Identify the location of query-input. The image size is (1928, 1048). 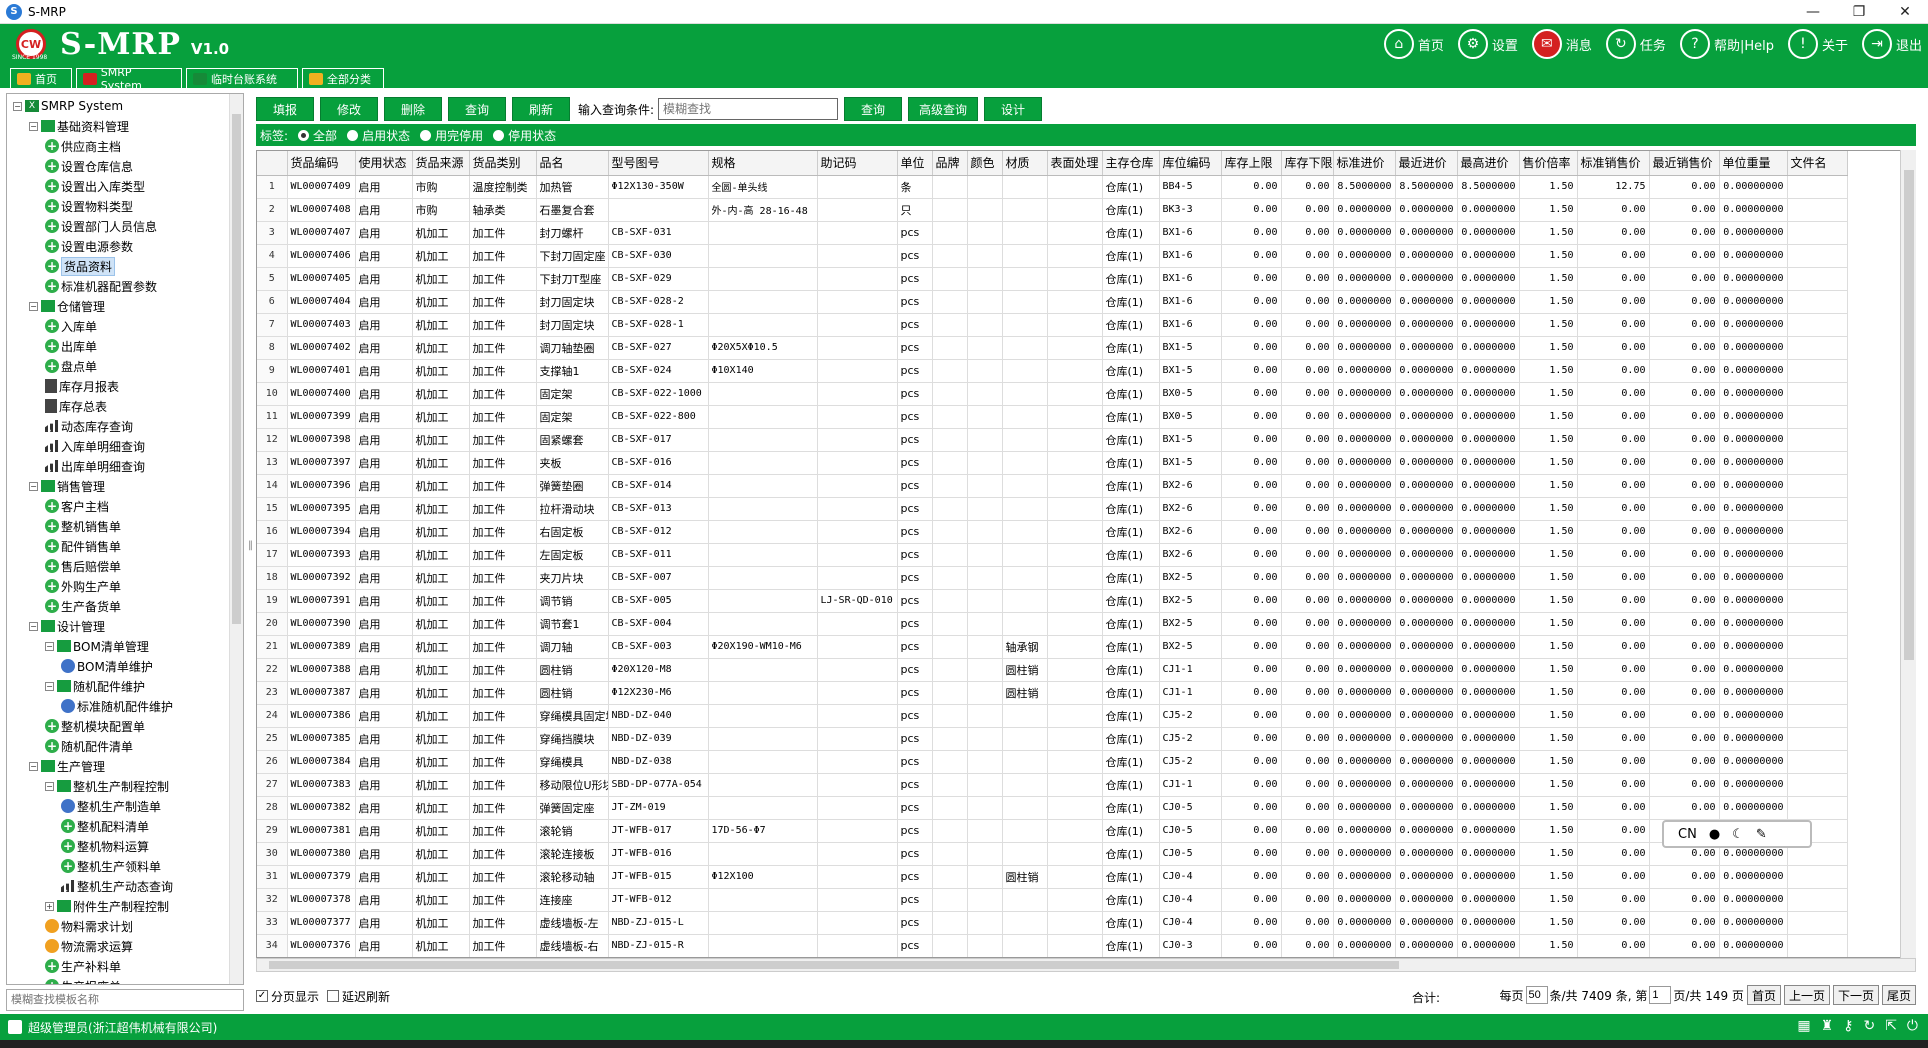
(748, 109).